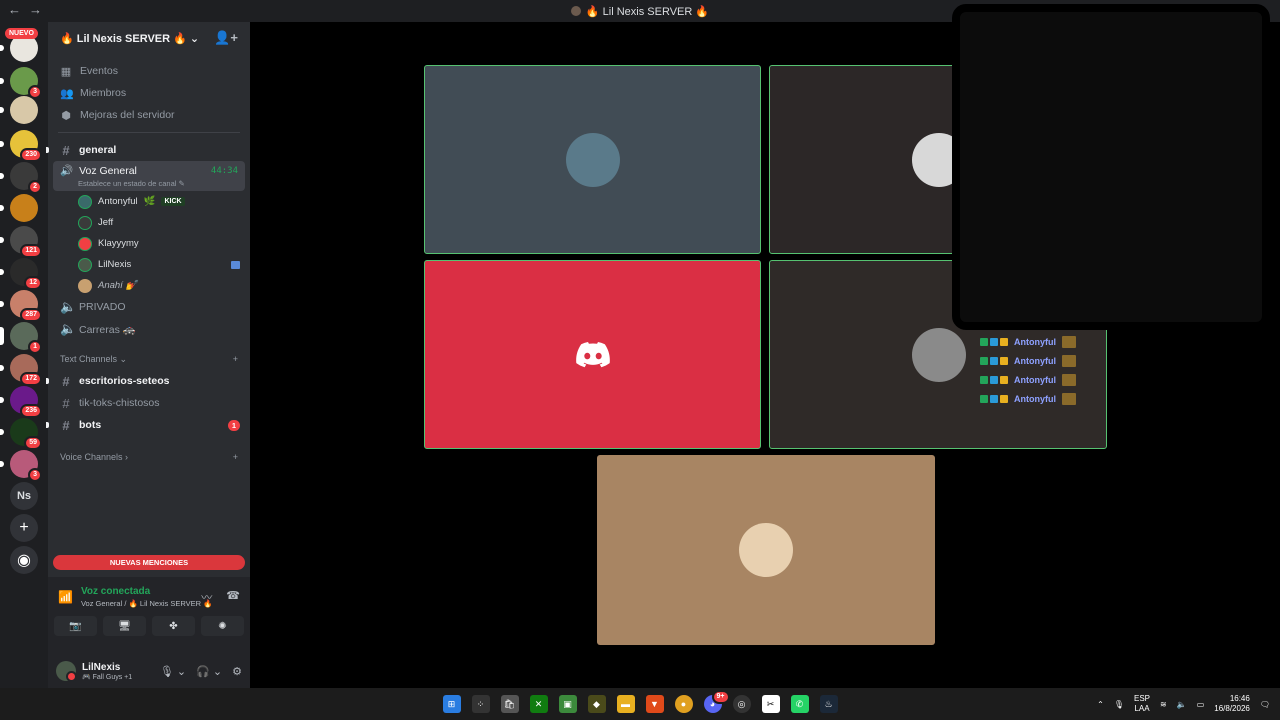 The width and height of the screenshot is (1280, 720). I want to click on gear-icon: ⚙, so click(237, 671).